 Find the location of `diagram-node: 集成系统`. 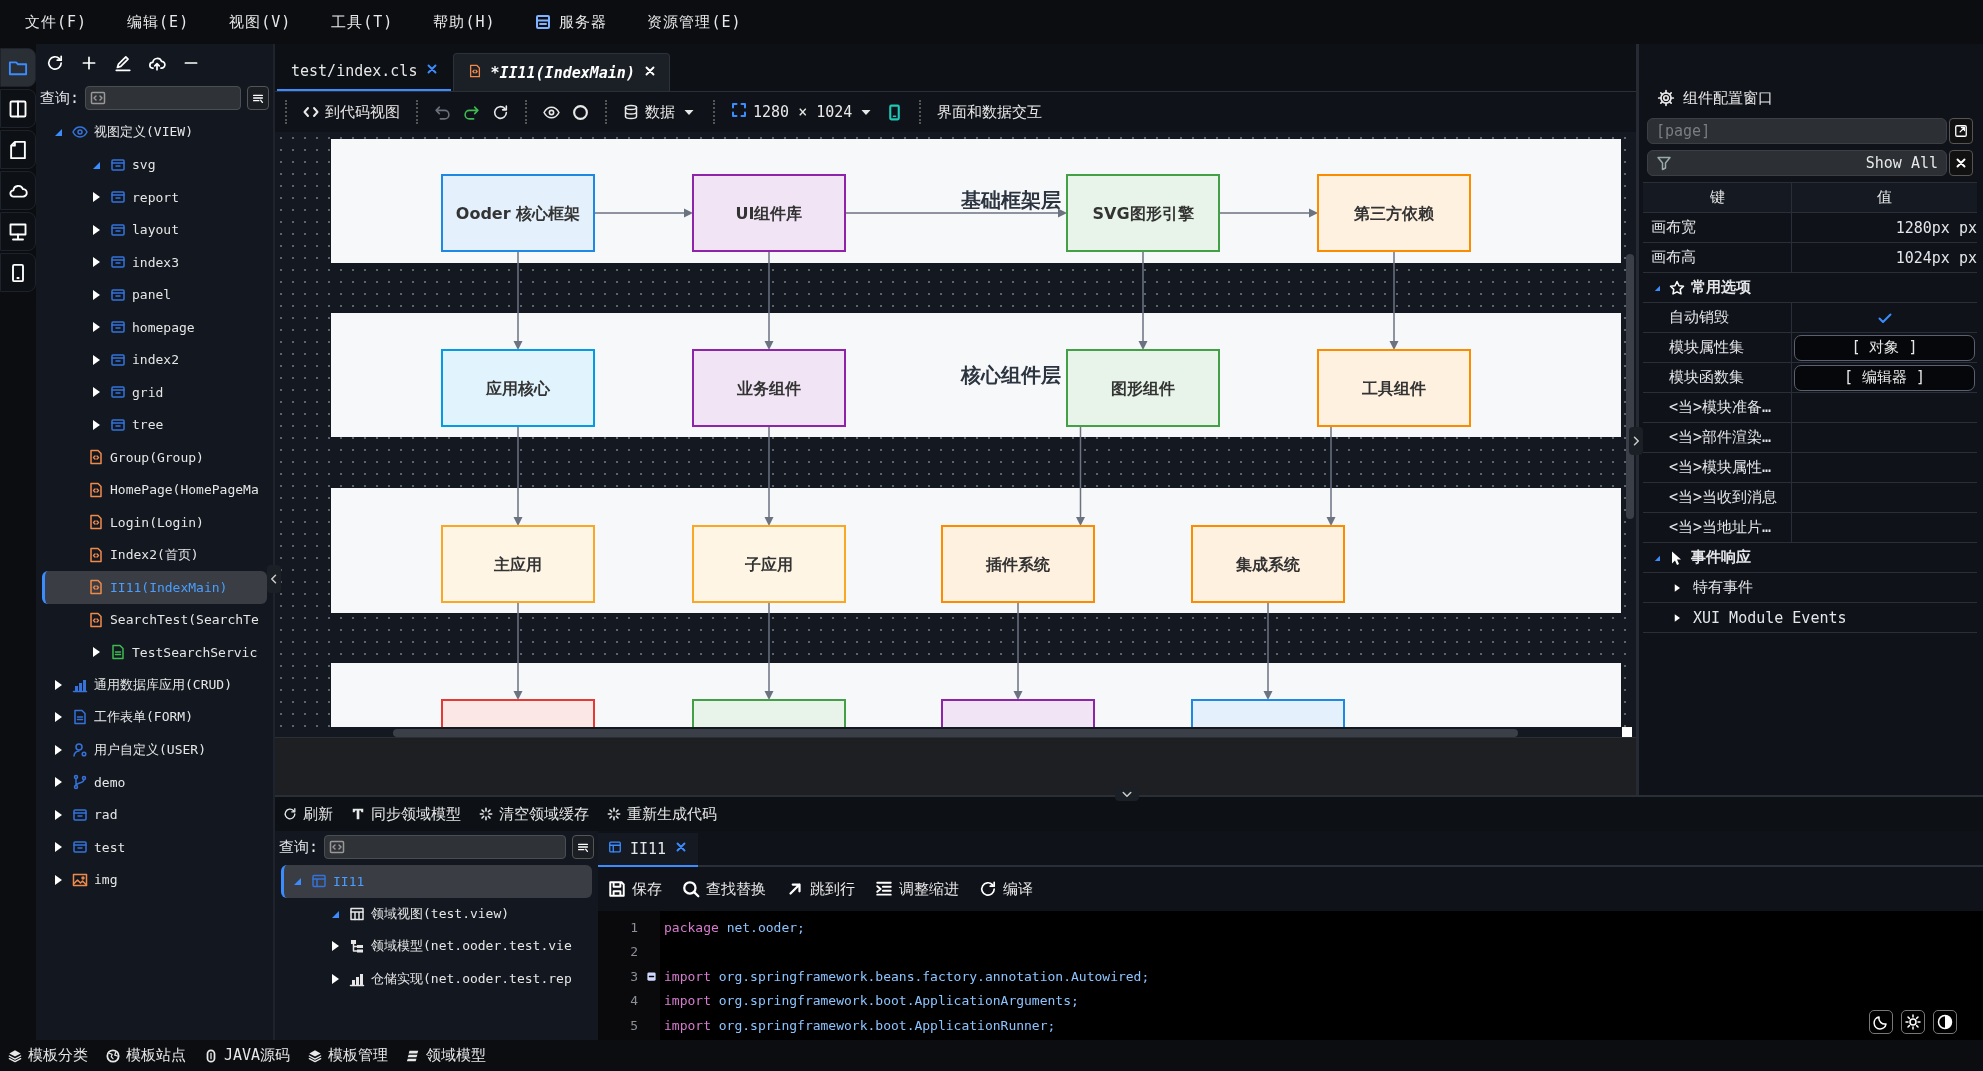

diagram-node: 集成系统 is located at coordinates (1268, 564).